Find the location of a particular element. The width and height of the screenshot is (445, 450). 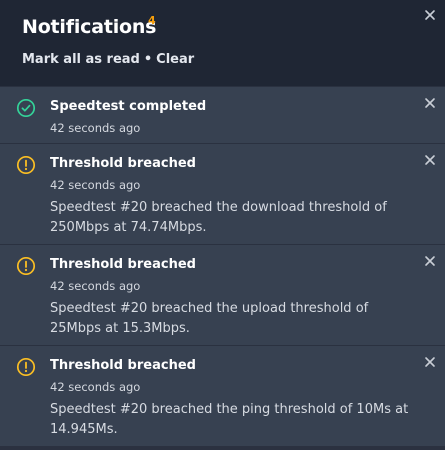

notification-item: Speedtest completed 42 seconds ago is located at coordinates (222, 114).